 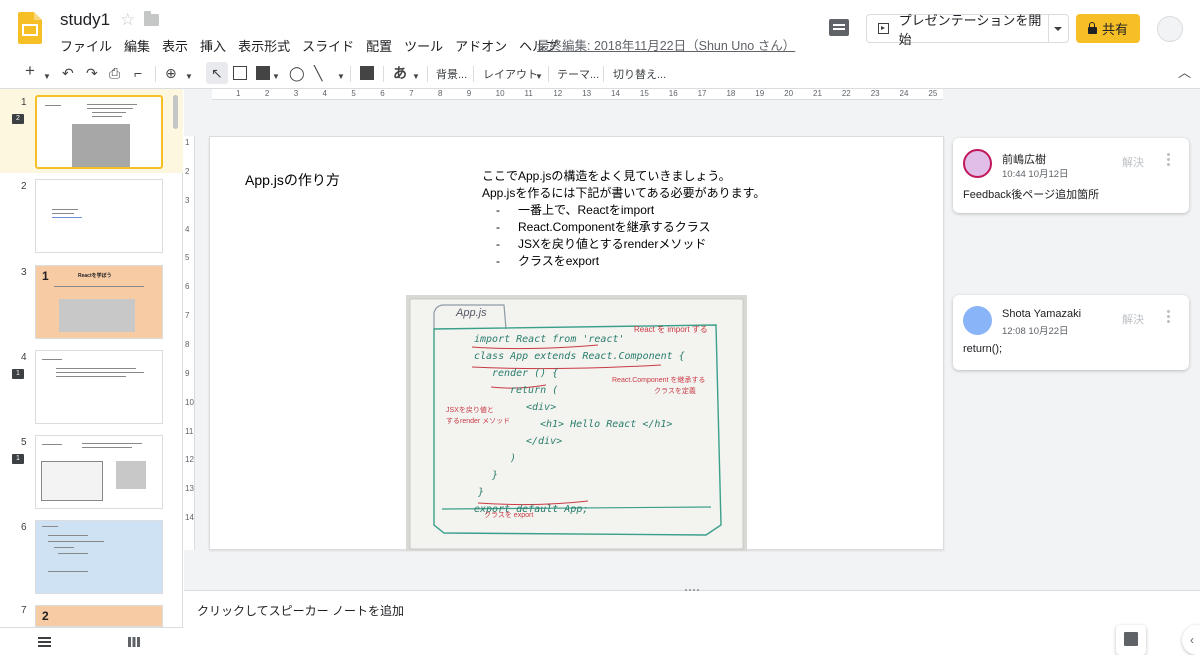 I want to click on slide-bullet: クラスをexport, so click(x=623, y=261).